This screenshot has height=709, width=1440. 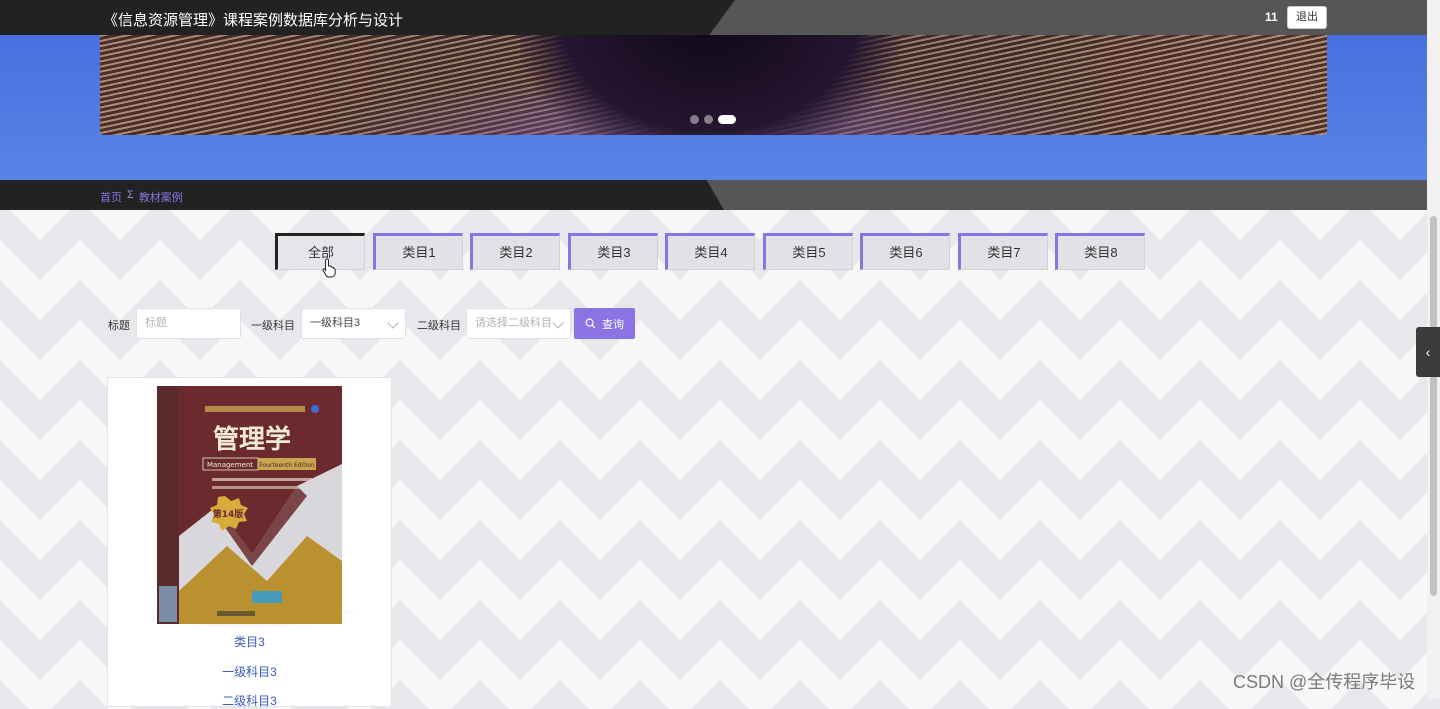 I want to click on edition-badge: 第14版, so click(x=228, y=514).